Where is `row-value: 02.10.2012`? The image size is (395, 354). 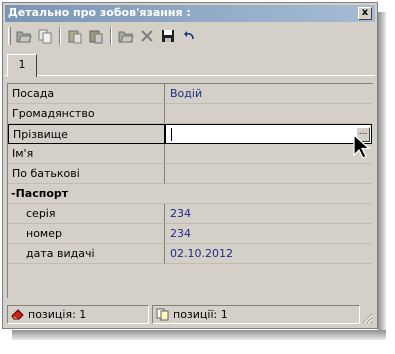
row-value: 02.10.2012 is located at coordinates (268, 254).